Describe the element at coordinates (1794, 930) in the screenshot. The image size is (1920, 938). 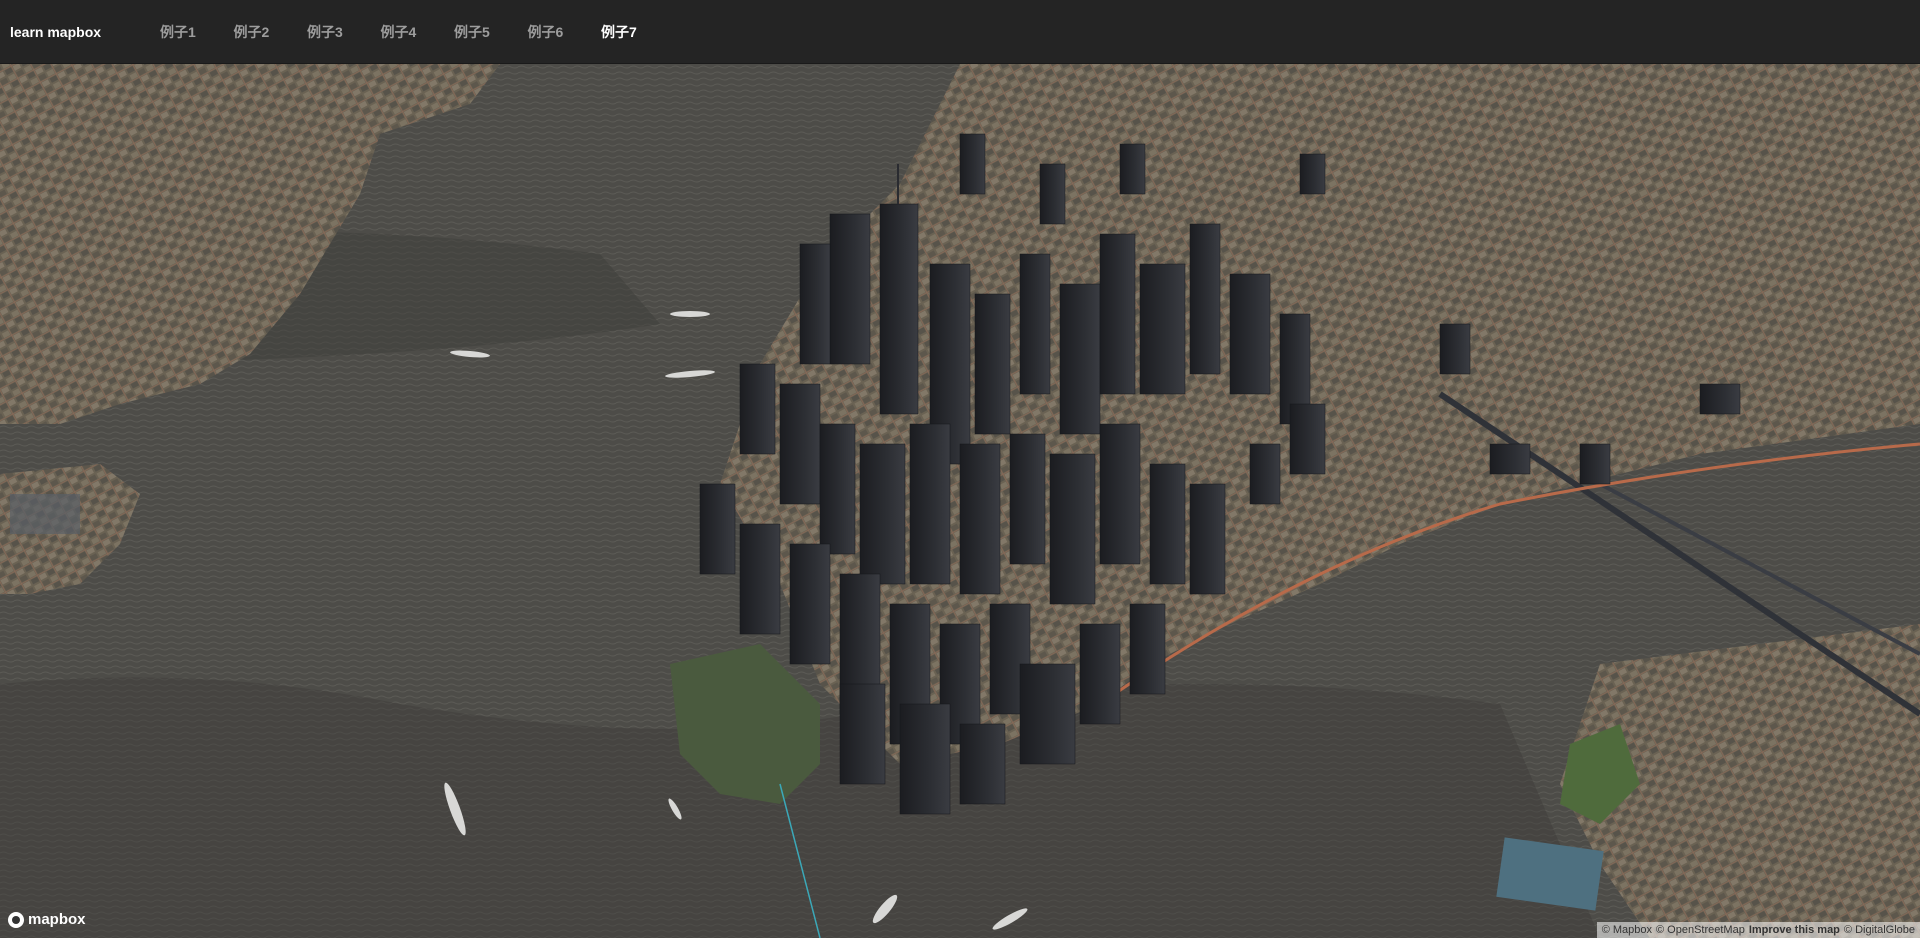
I see `improve-map-link: Improve this map` at that location.